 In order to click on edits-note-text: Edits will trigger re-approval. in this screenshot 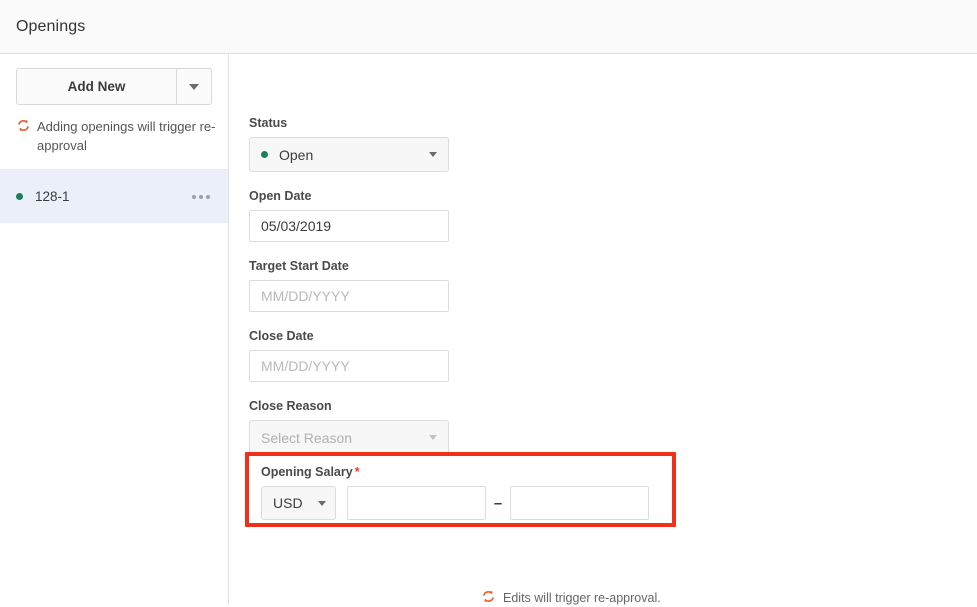, I will do `click(582, 597)`.